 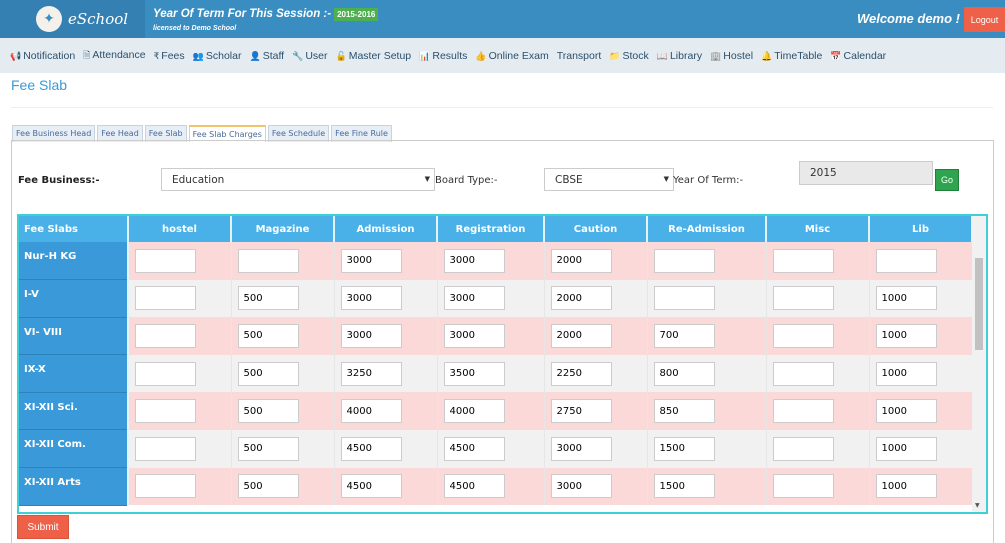 I want to click on nav-item-calendar: 📅 Calendar, so click(x=858, y=56).